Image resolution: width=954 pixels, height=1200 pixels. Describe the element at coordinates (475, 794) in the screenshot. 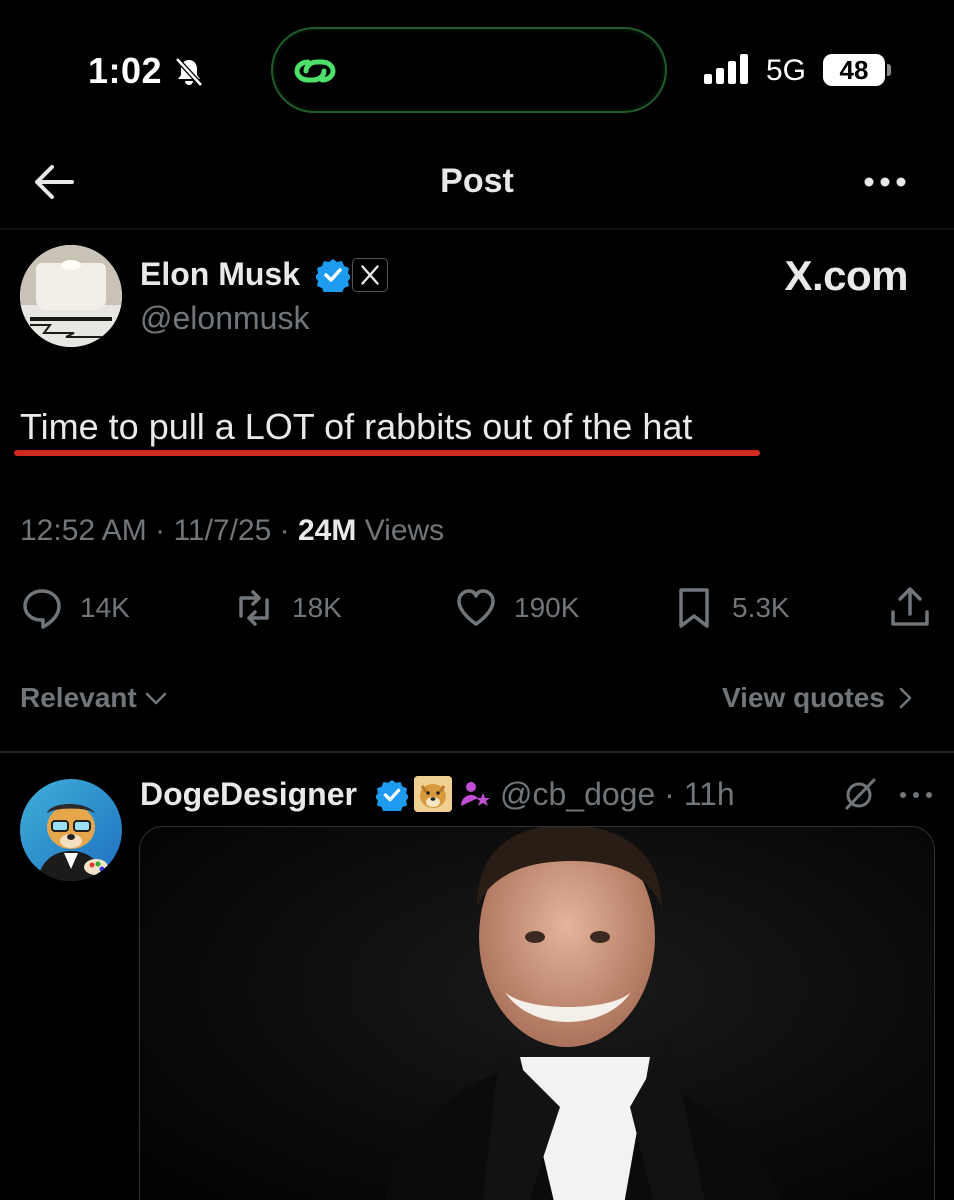

I see `creator-badge-icon` at that location.